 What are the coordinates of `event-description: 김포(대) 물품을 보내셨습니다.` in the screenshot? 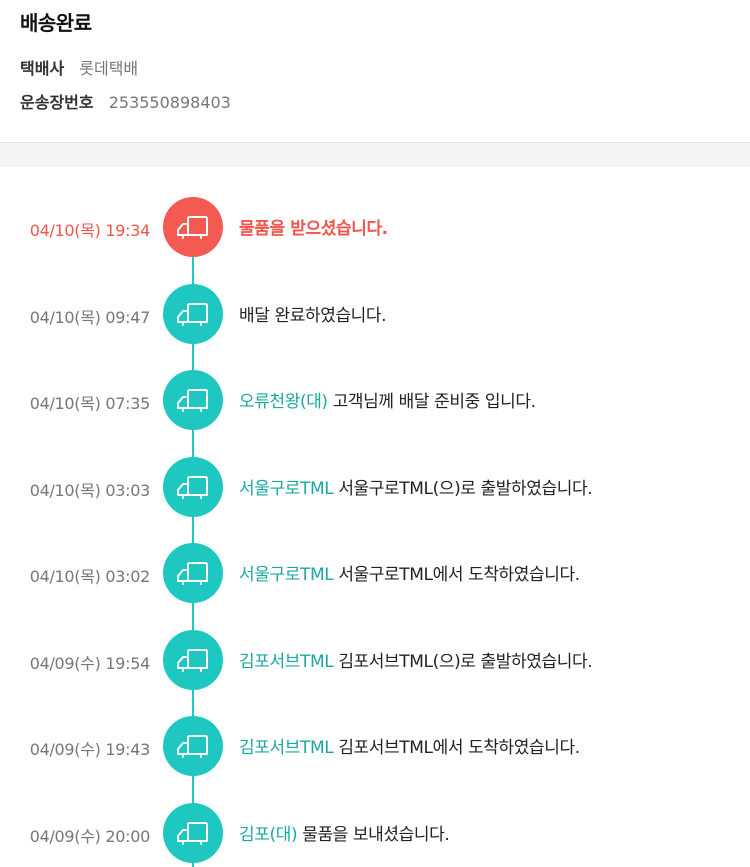 It's located at (344, 832).